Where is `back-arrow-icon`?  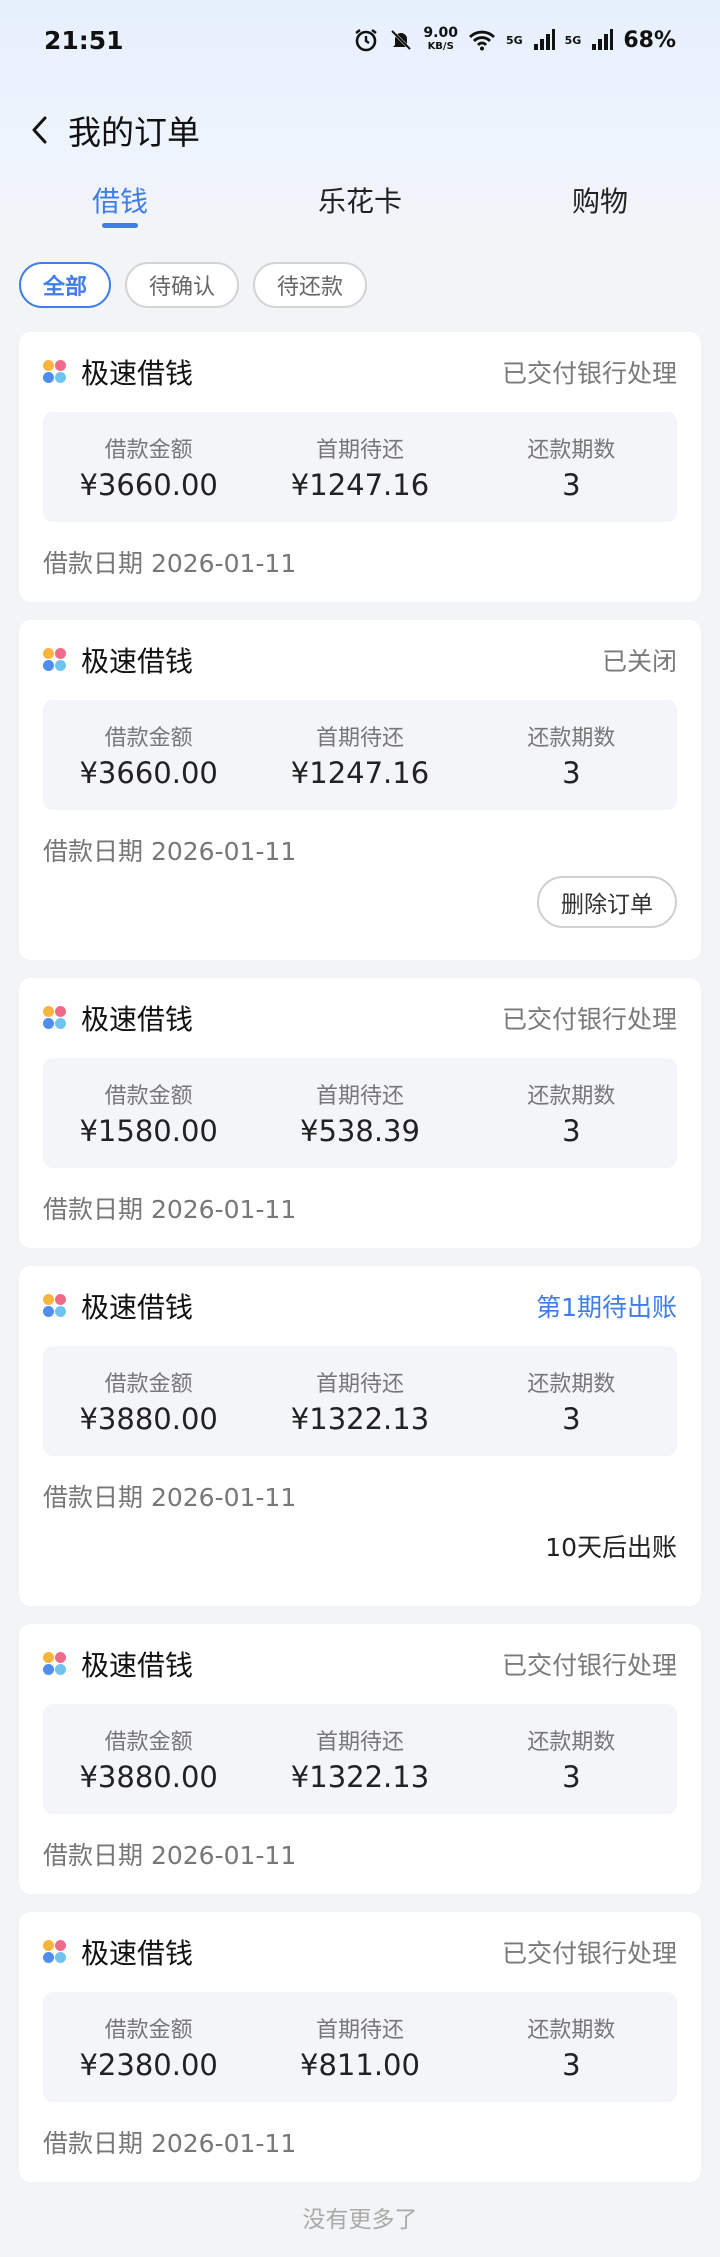
back-arrow-icon is located at coordinates (39, 130).